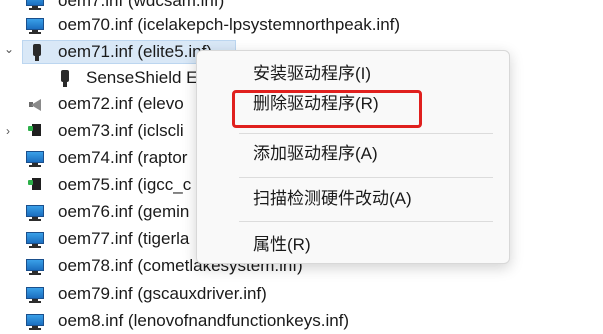  Describe the element at coordinates (11, 131) in the screenshot. I see `chevron-right-icon: ›` at that location.